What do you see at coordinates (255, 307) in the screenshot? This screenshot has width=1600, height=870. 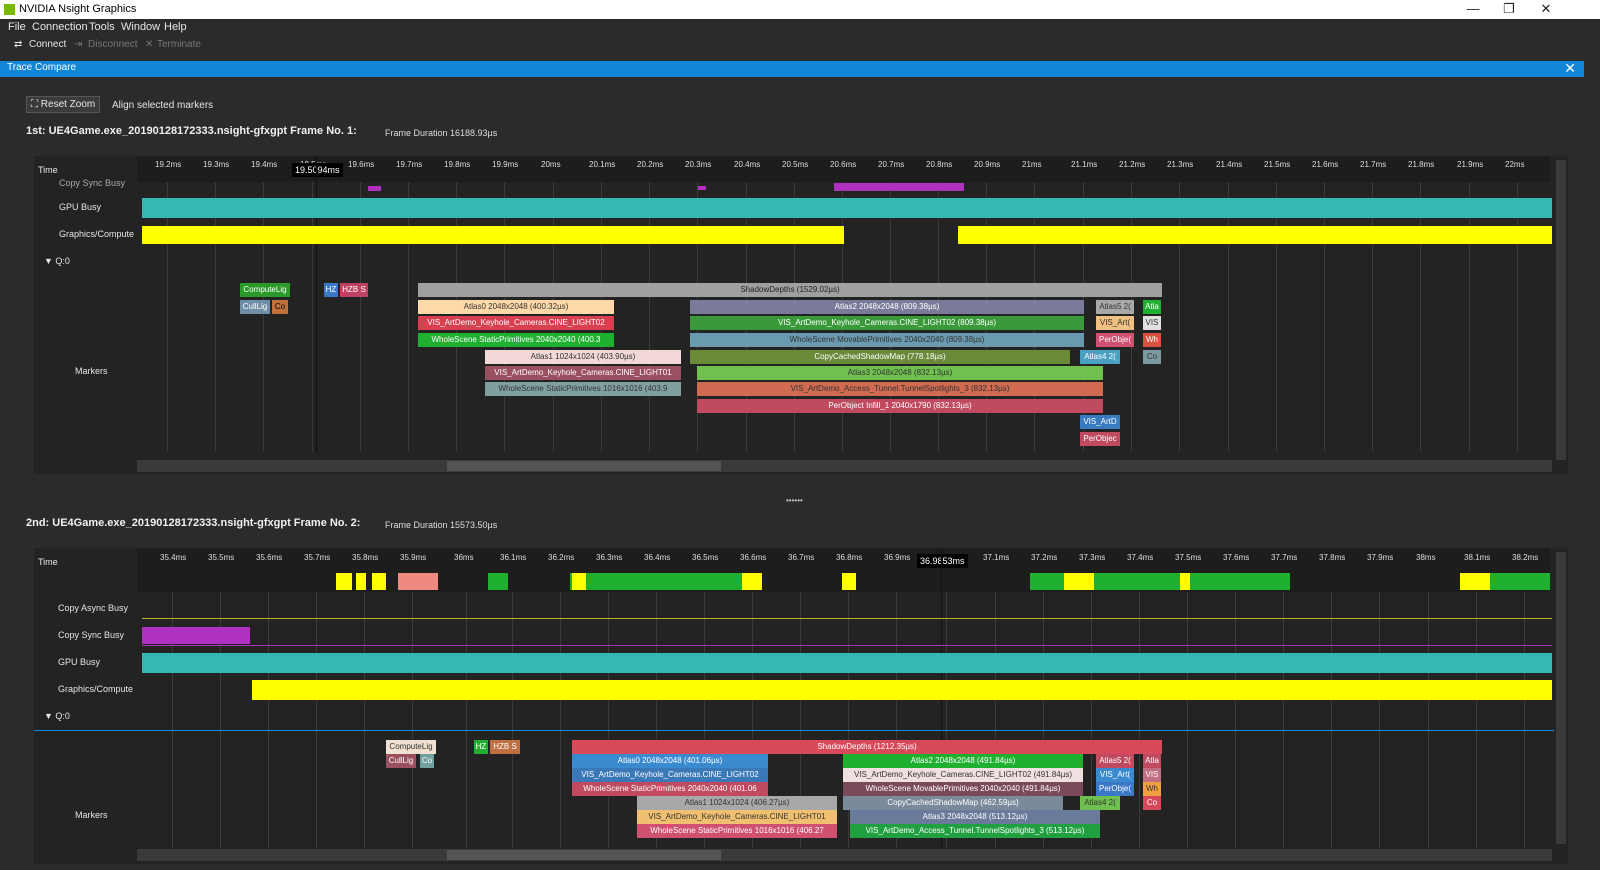 I see `trace1-marker-bar: CullLig` at bounding box center [255, 307].